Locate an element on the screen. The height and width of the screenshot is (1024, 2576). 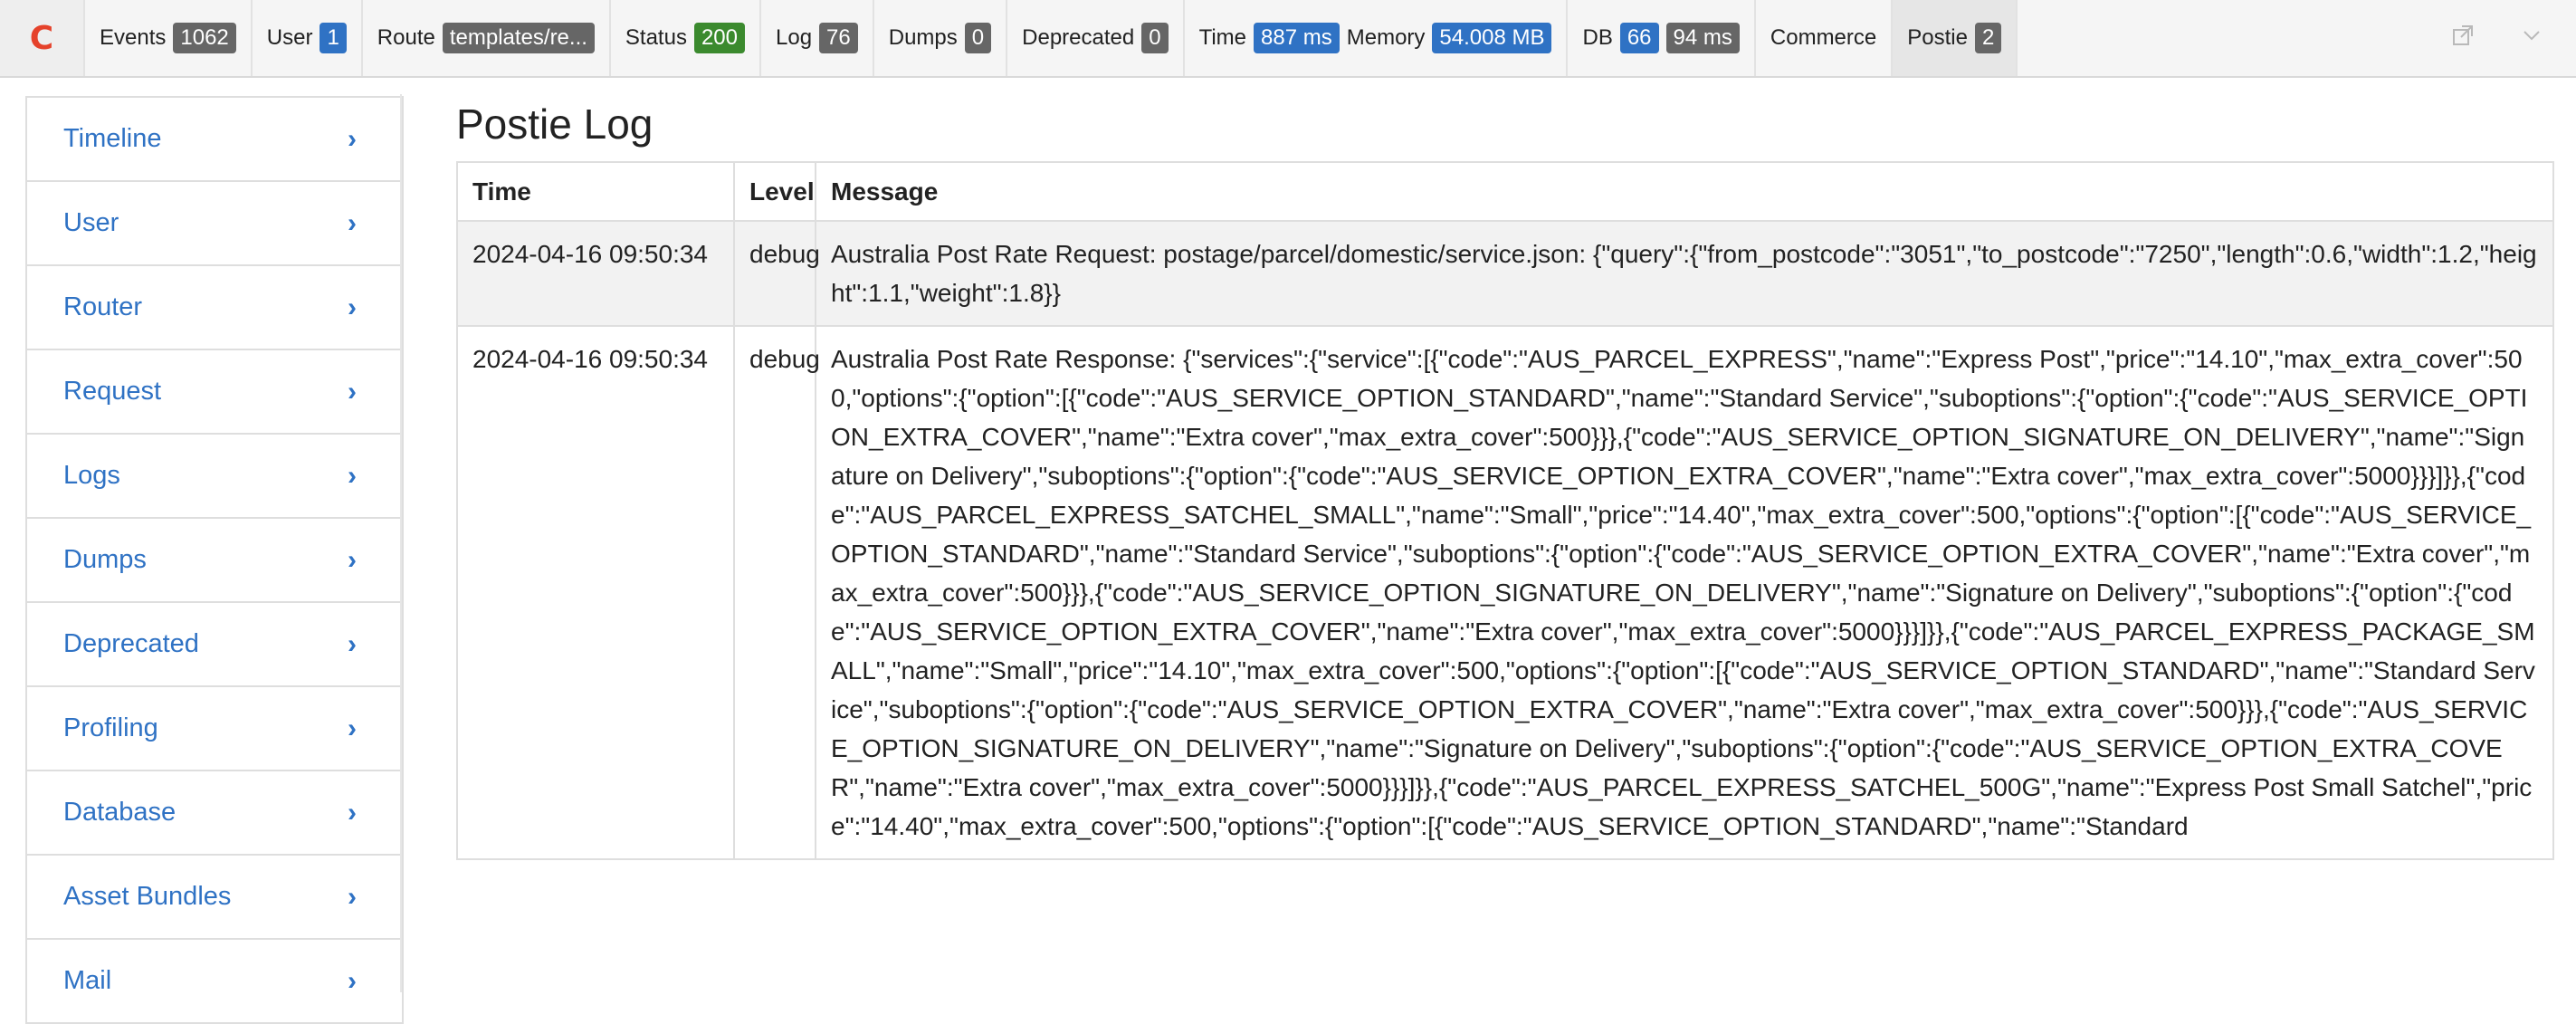
sidebar-item-timeline: Timeline › is located at coordinates (214, 140).